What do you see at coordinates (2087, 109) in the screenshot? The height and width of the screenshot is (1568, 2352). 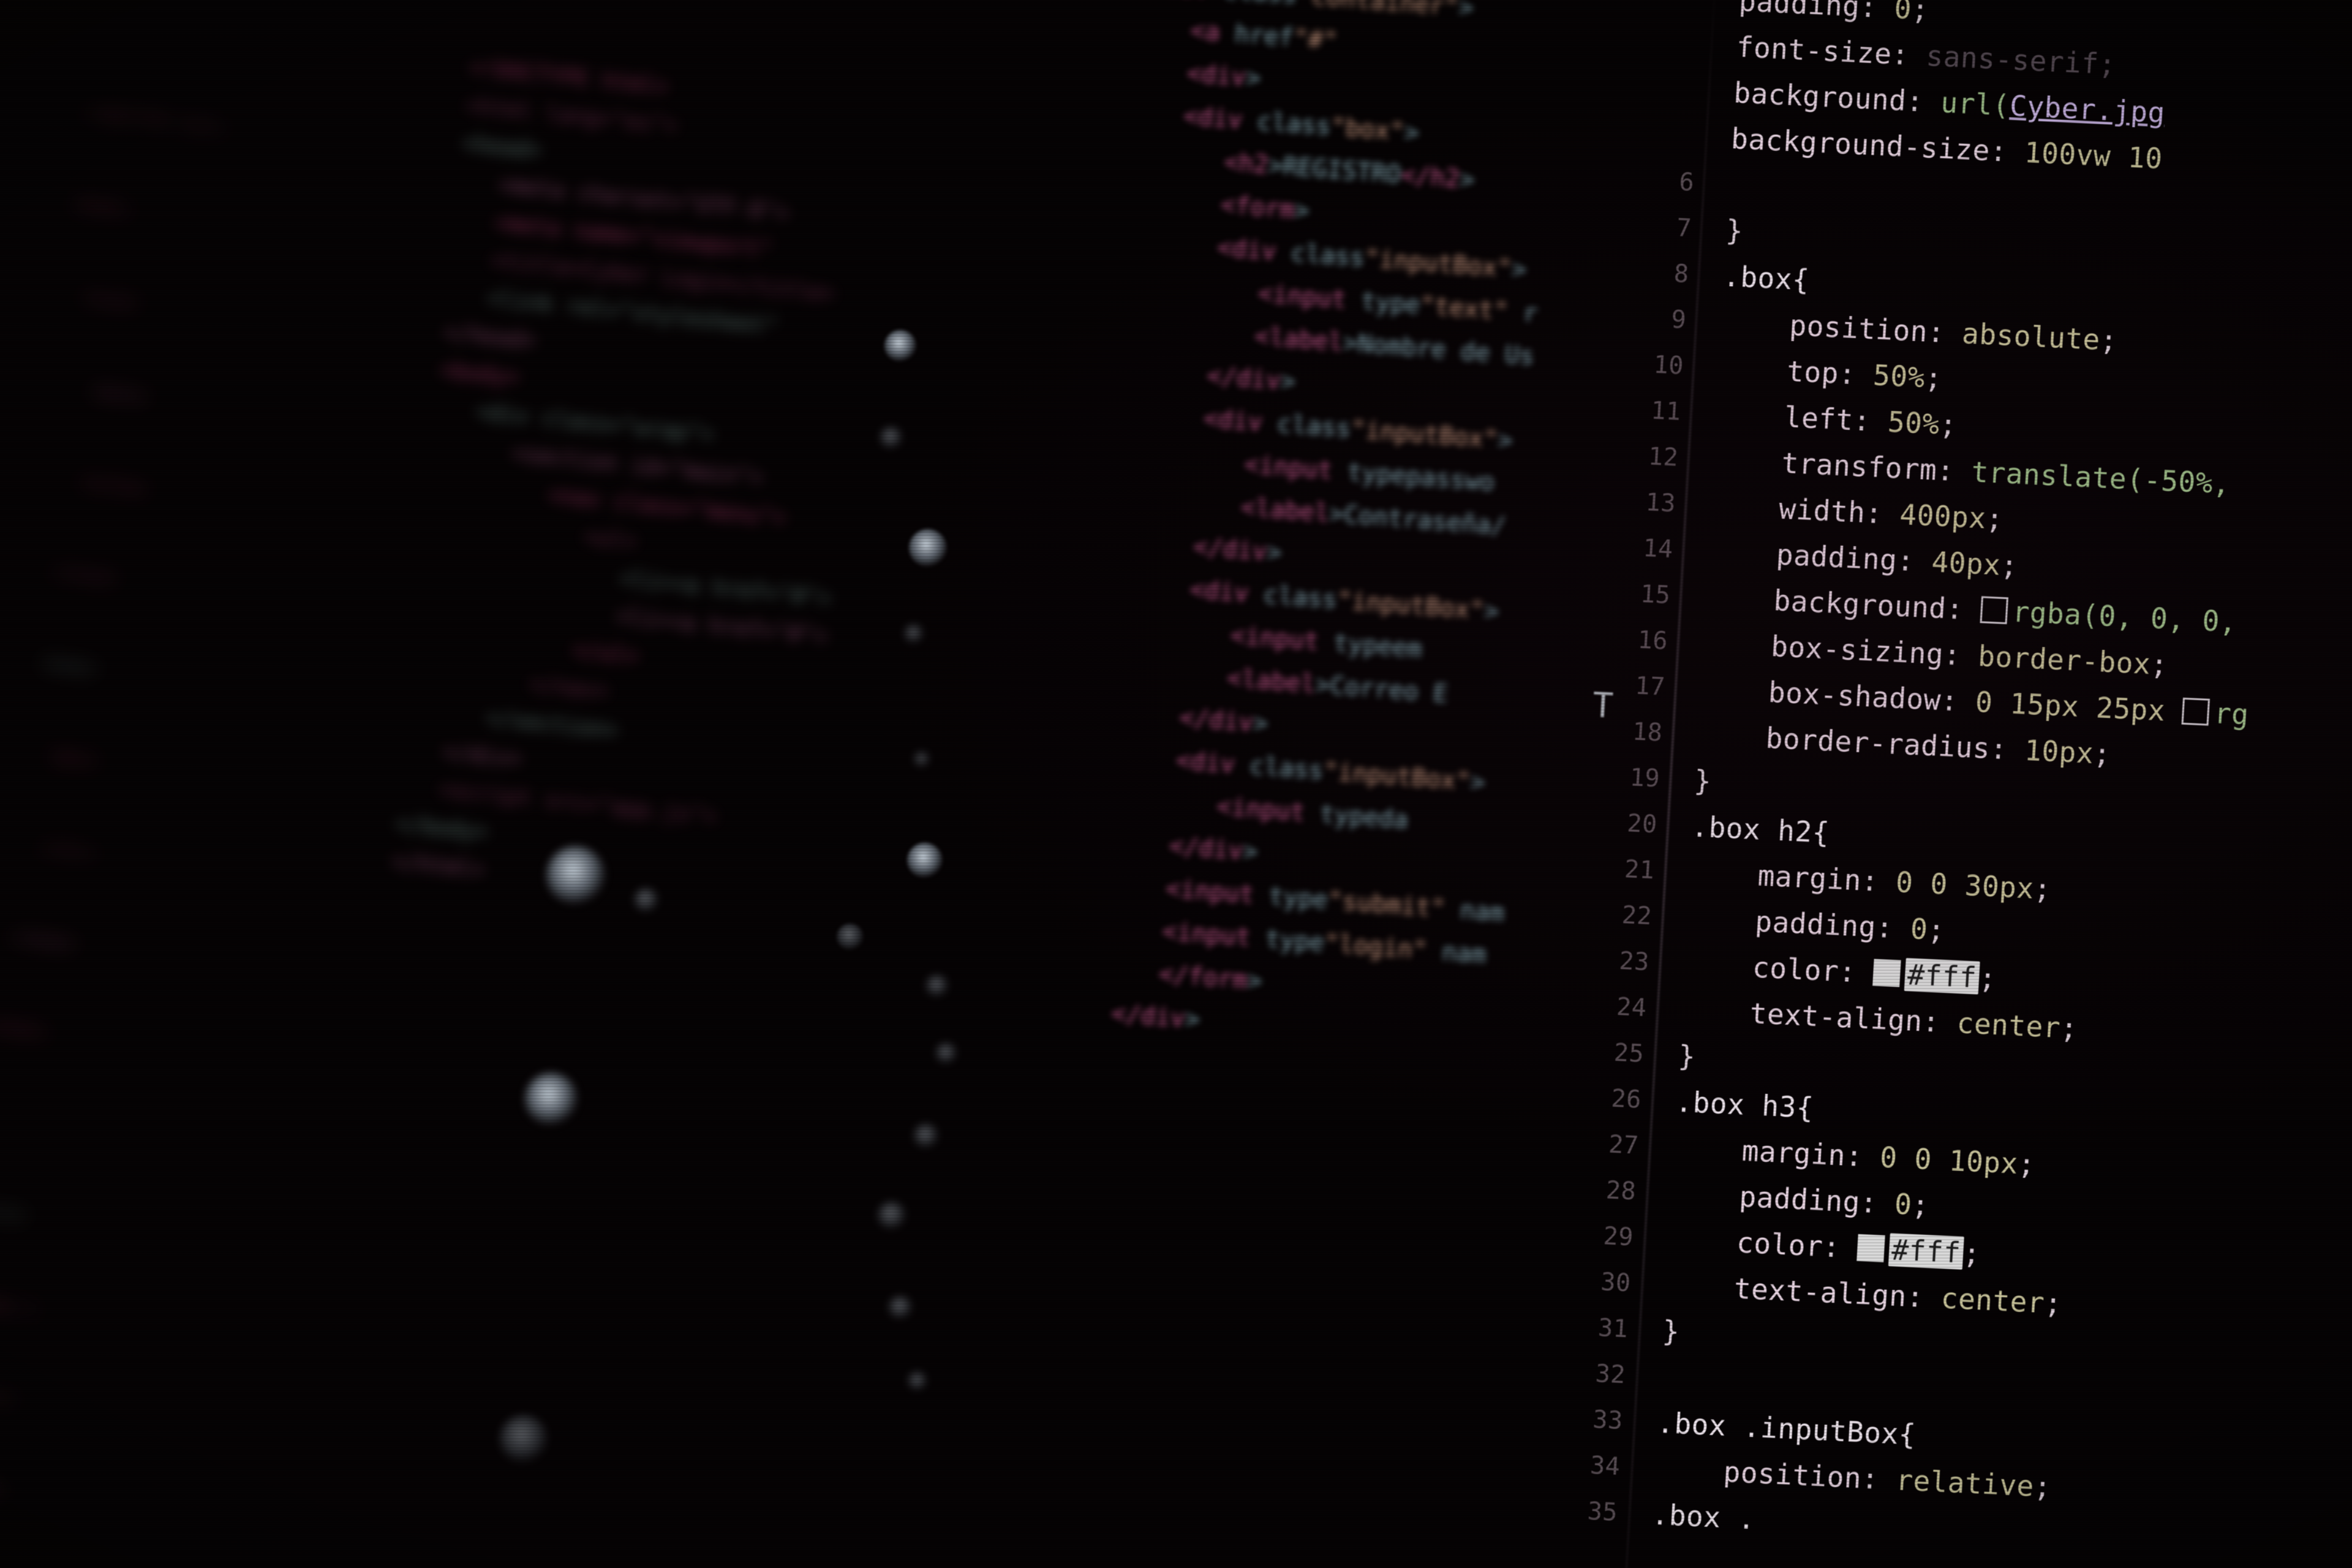 I see `code-token: Cyber.jpg` at bounding box center [2087, 109].